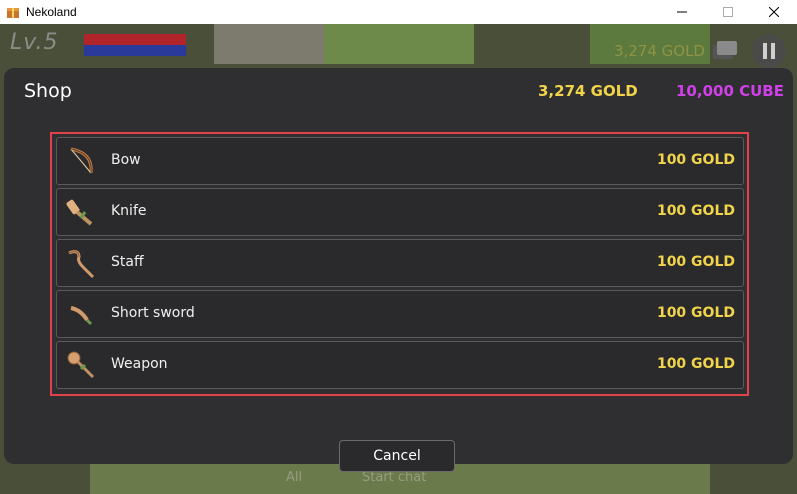 Image resolution: width=797 pixels, height=494 pixels. I want to click on background-grass, so click(399, 44).